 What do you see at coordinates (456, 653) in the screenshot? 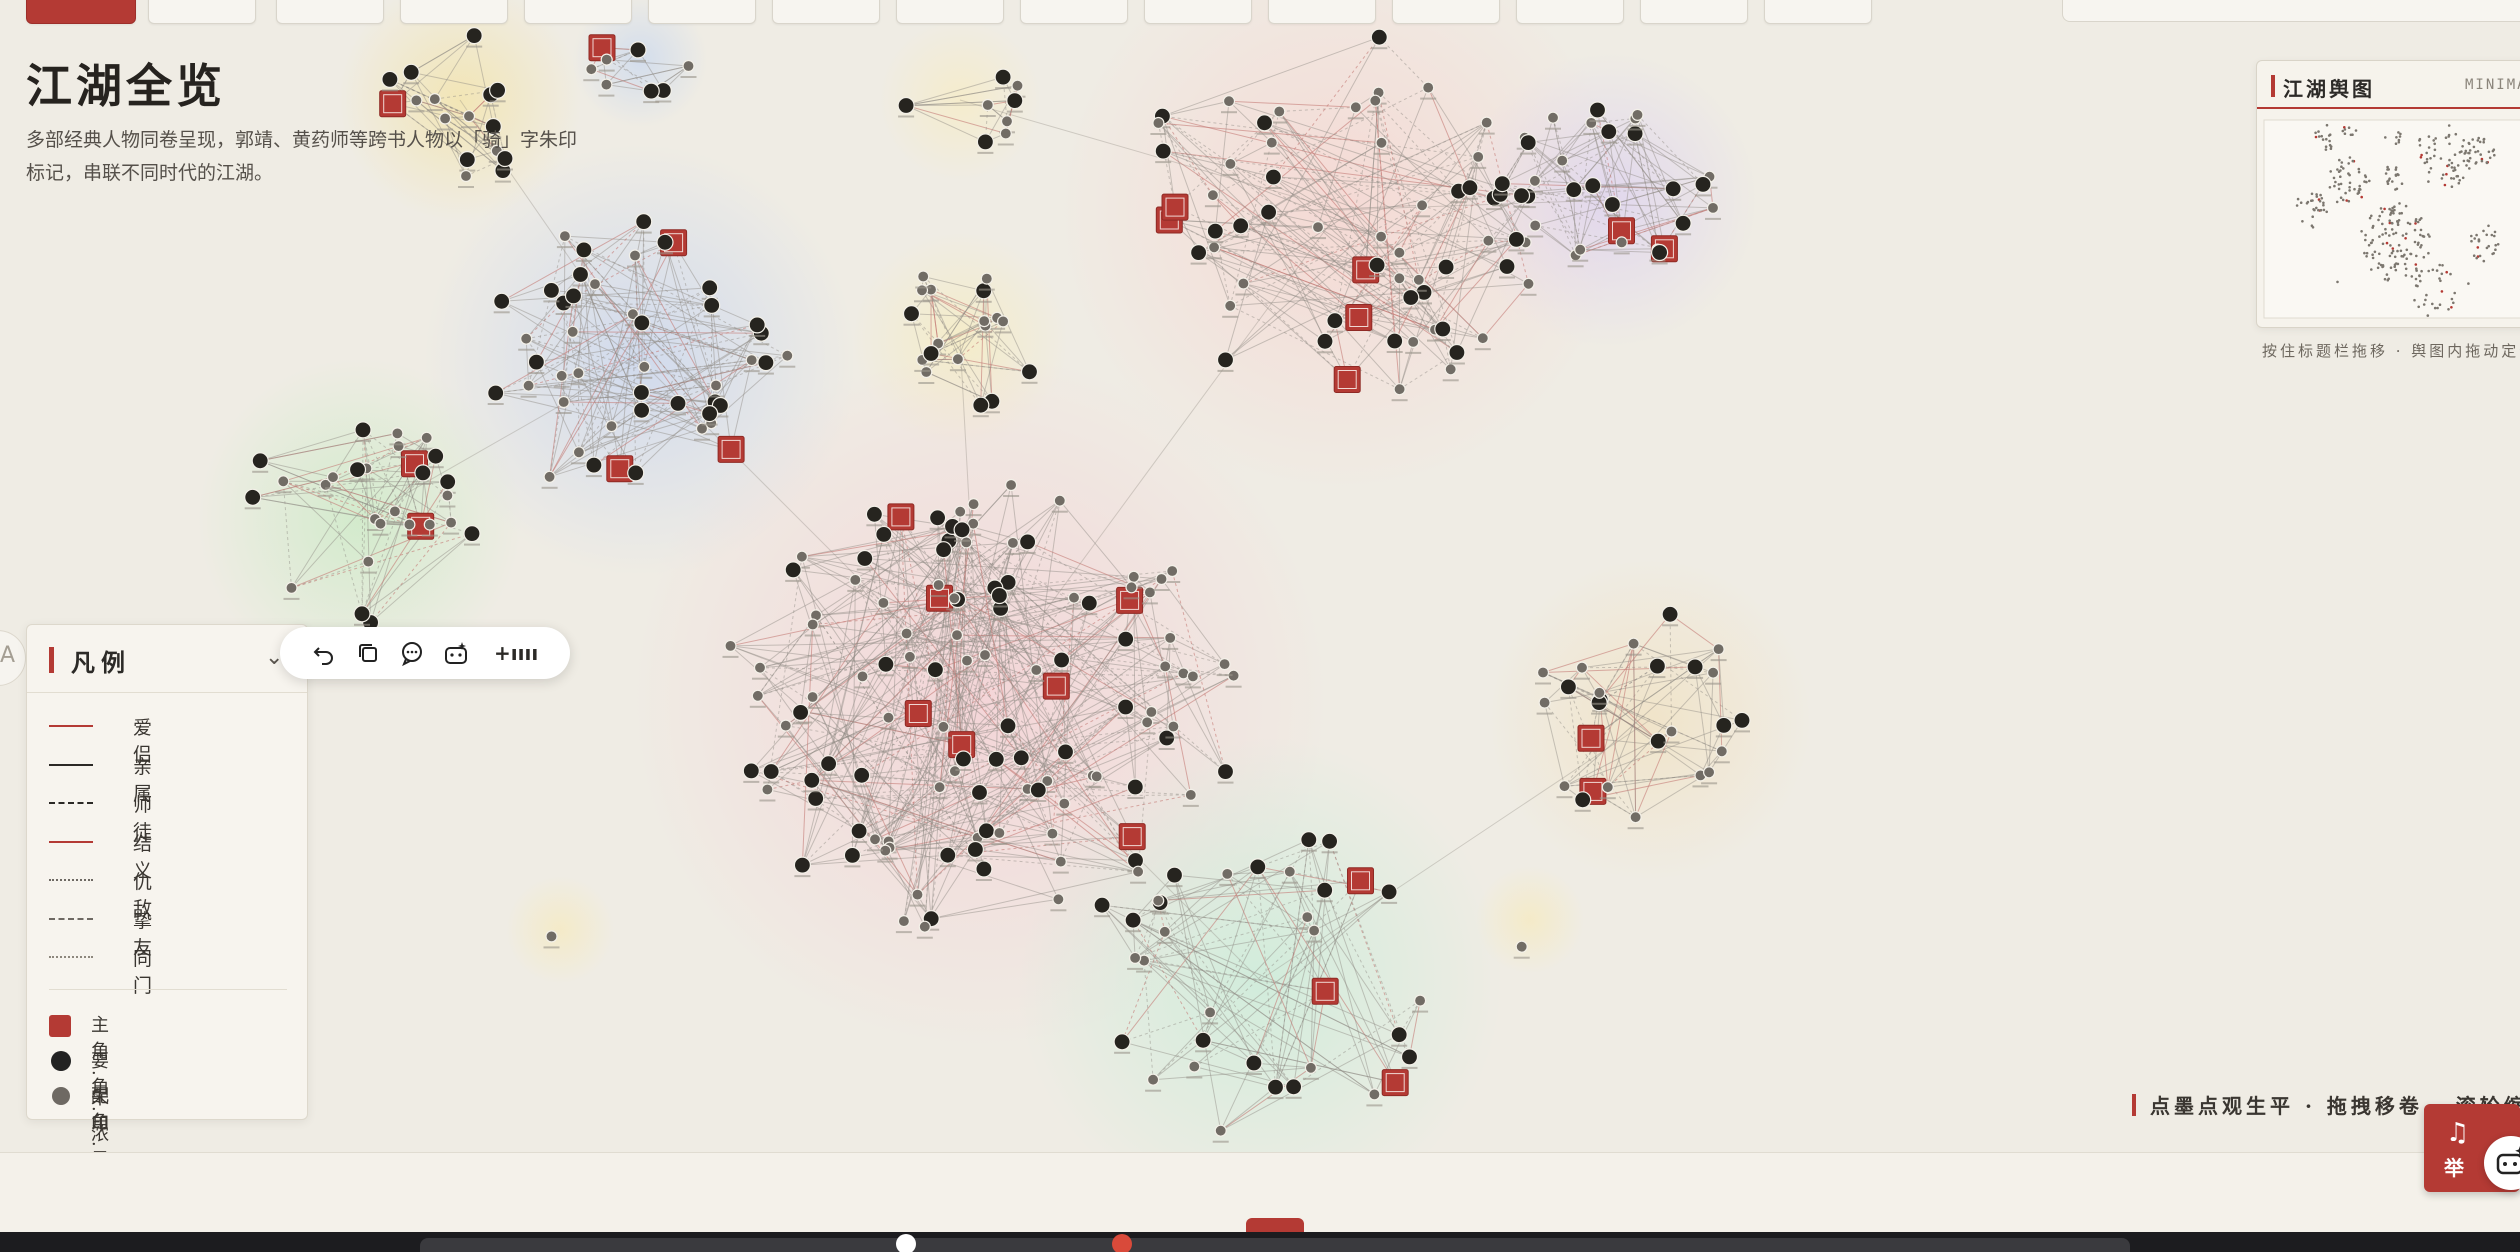
I see `ai-icon` at bounding box center [456, 653].